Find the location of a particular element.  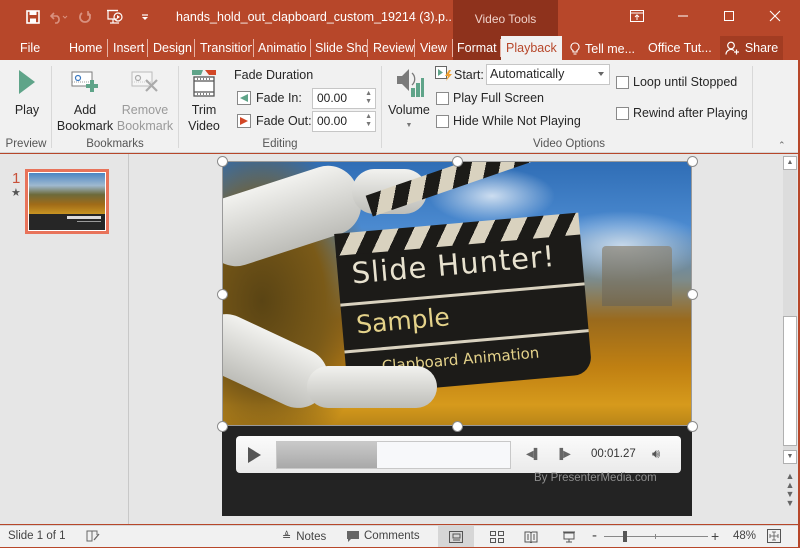

slide-show-button is located at coordinates (569, 536).